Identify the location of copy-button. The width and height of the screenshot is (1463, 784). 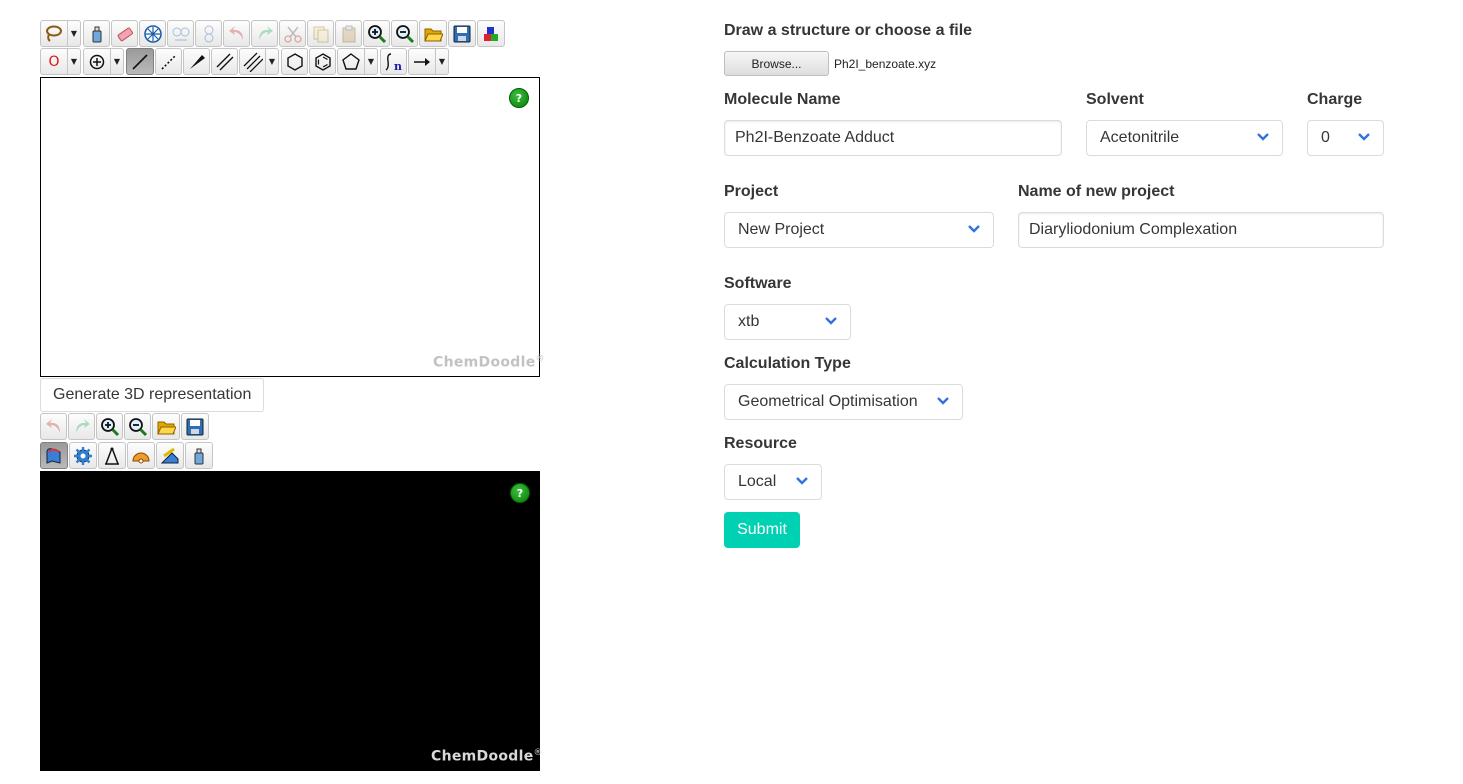
(320, 33).